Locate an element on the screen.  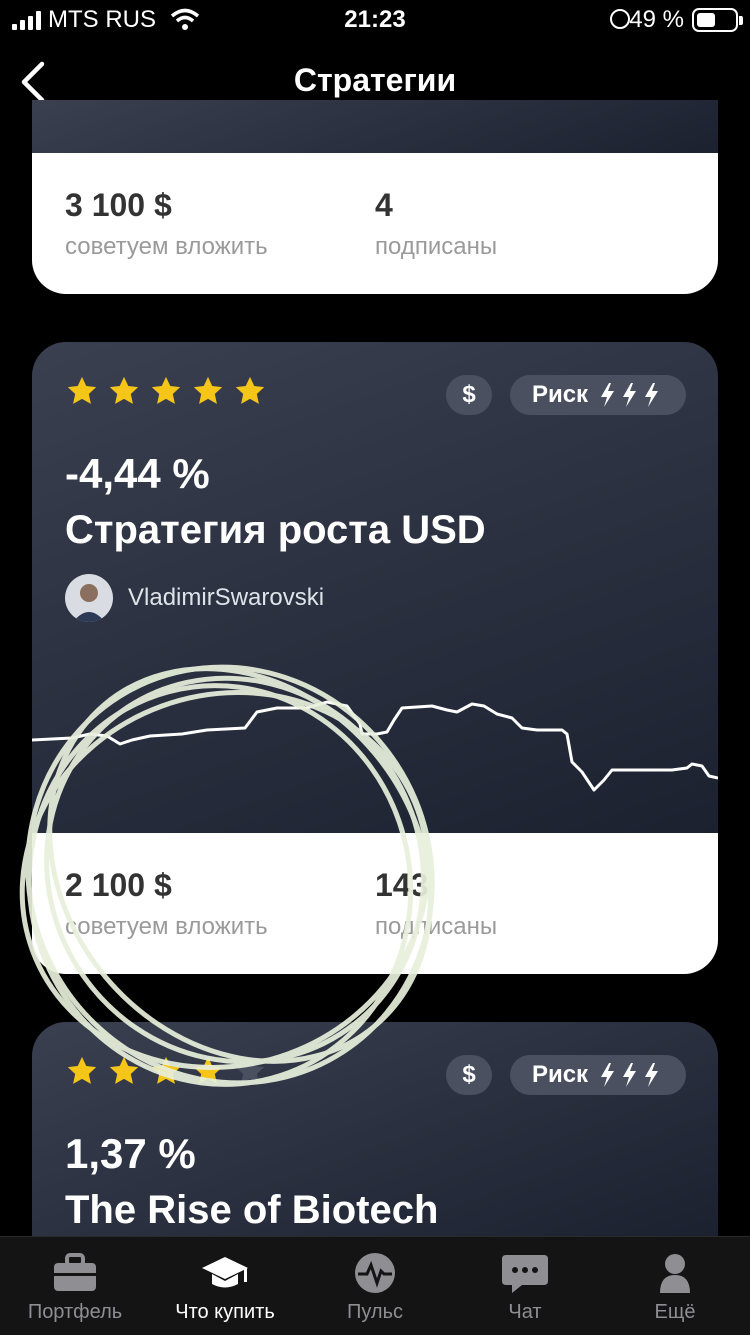
pulse-icon is located at coordinates (375, 1273).